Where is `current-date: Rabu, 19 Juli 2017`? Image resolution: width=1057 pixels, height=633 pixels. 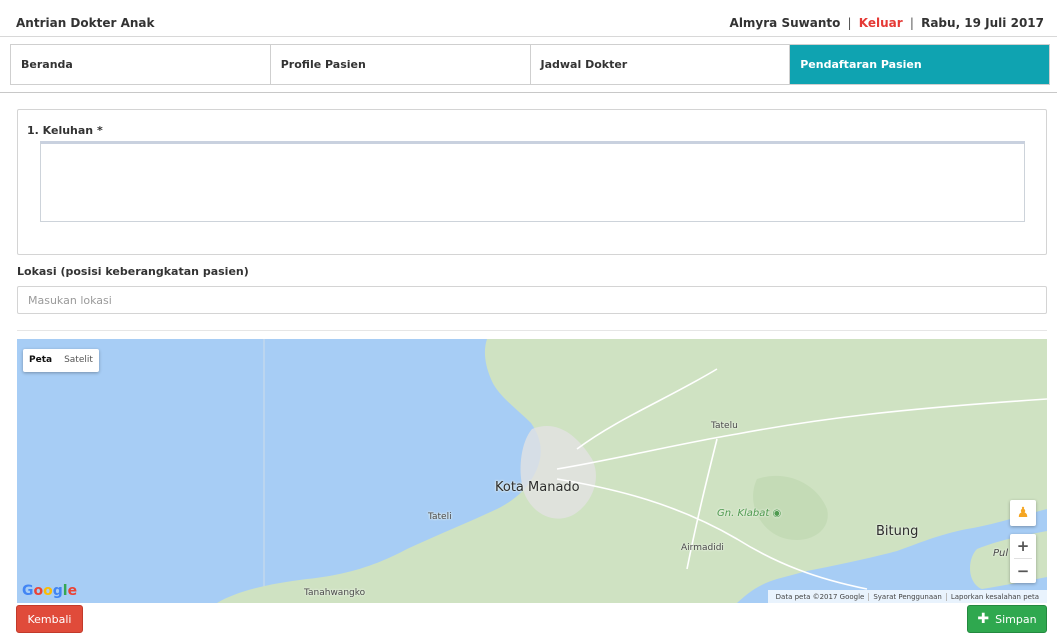 current-date: Rabu, 19 Juli 2017 is located at coordinates (982, 23).